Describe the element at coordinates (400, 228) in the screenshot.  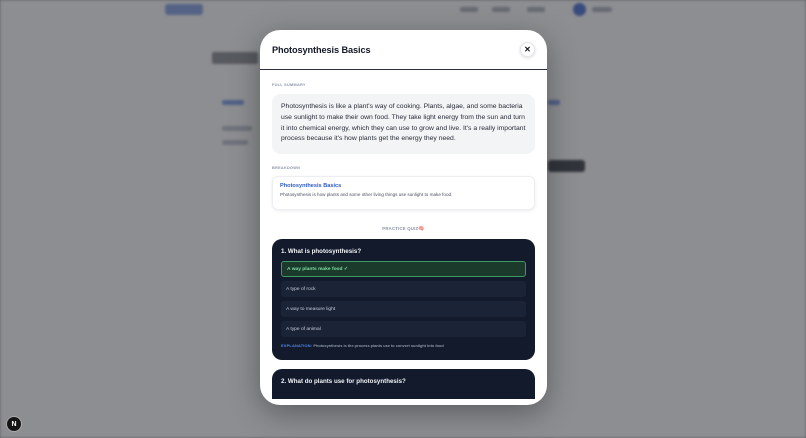
I see `practice-quiz-label-text: PRACTICE QUIZ` at that location.